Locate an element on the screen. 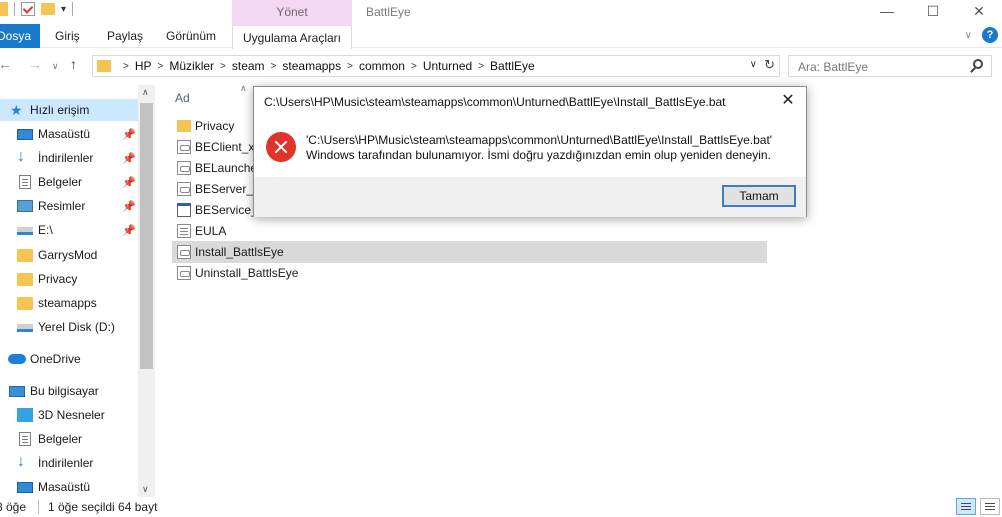  scroll-down-icon: ∨ is located at coordinates (145, 489).